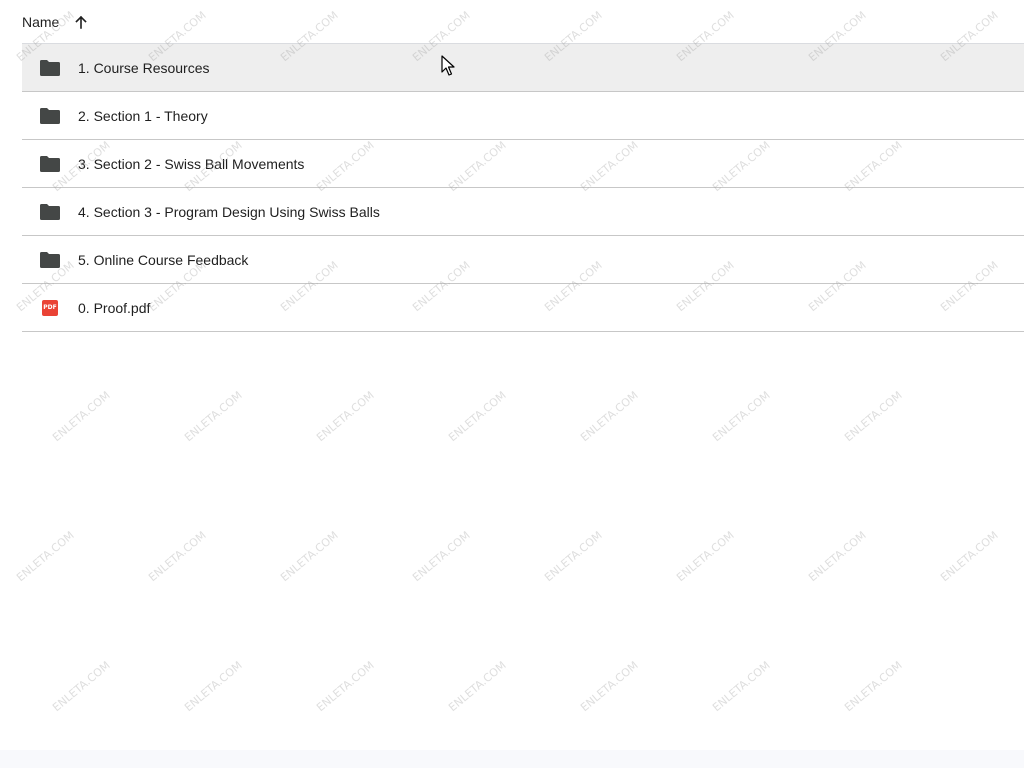 This screenshot has width=1024, height=768. Describe the element at coordinates (191, 163) in the screenshot. I see `file-name: 3. Section 2 - Swiss Ball Movements` at that location.